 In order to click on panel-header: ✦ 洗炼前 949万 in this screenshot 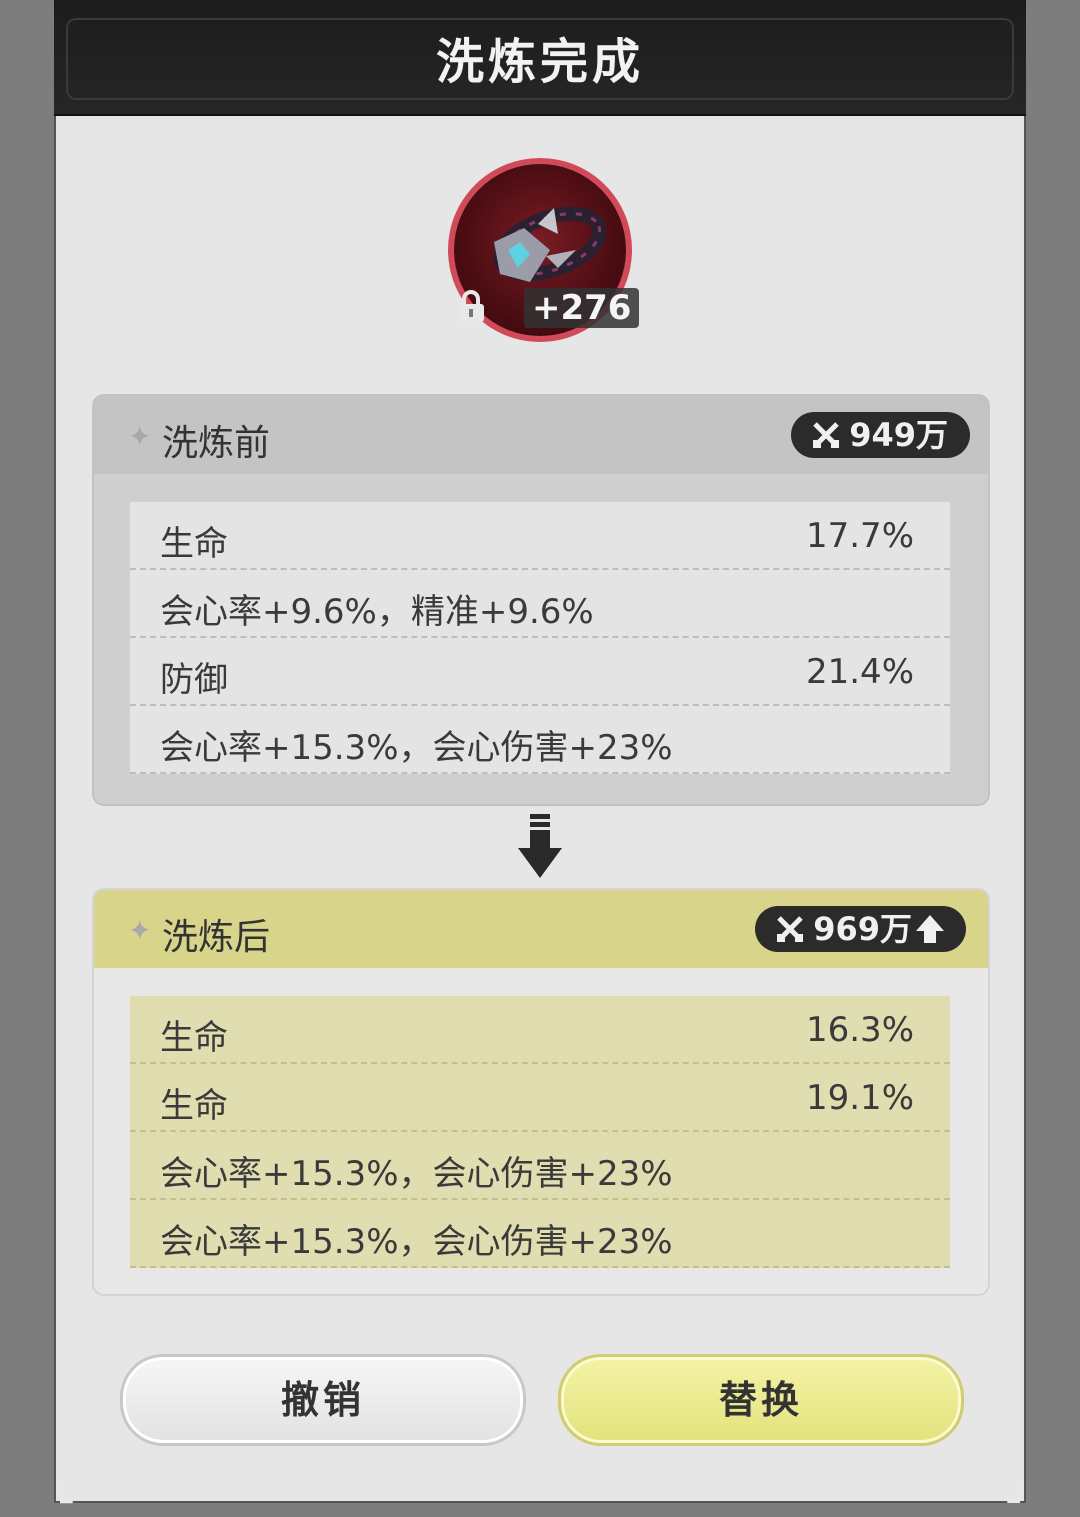, I will do `click(541, 435)`.